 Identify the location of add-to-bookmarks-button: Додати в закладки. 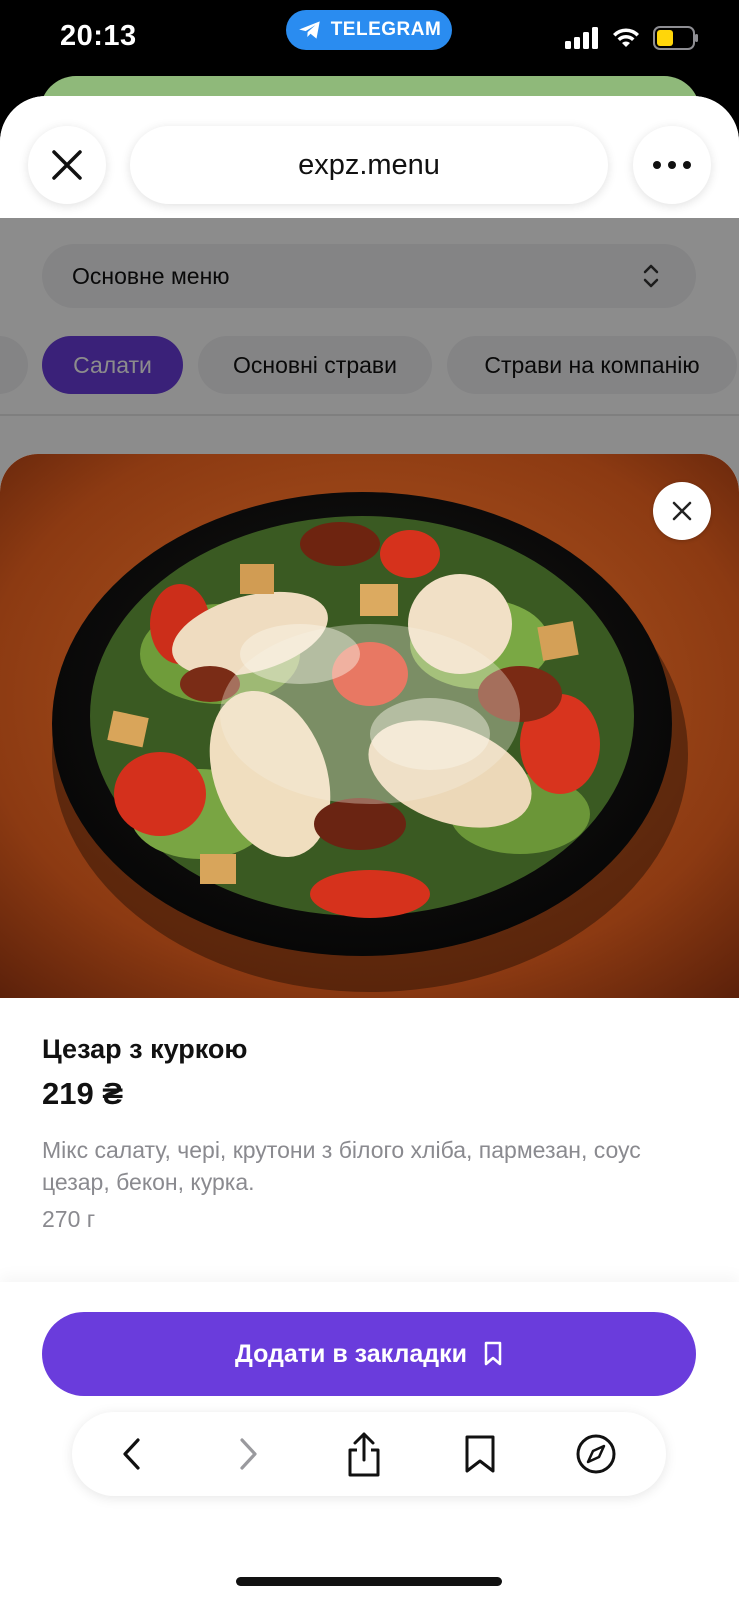
(369, 1354).